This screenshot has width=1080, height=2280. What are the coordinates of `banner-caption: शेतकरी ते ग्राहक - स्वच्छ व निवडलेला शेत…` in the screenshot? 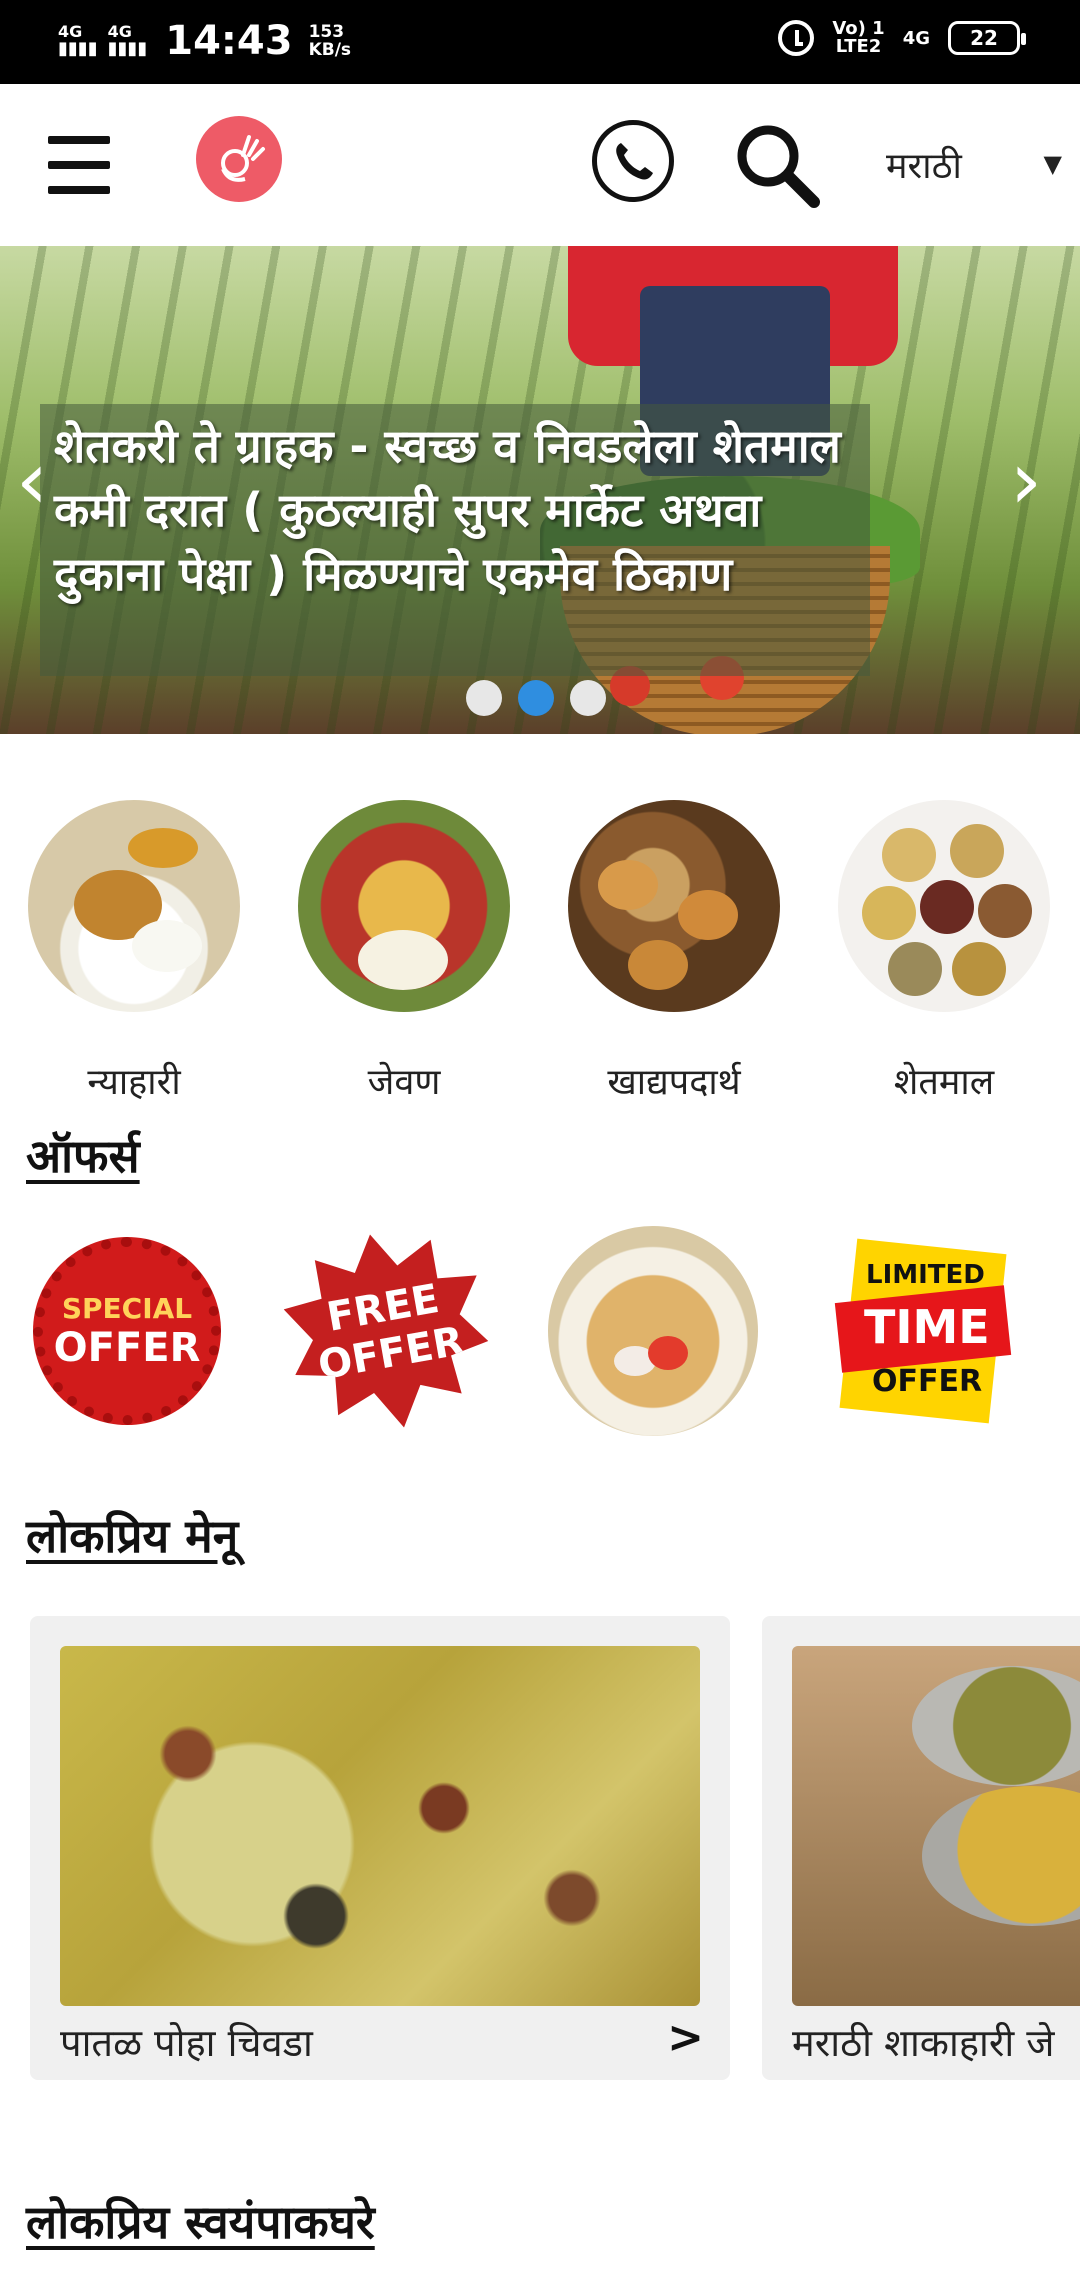 It's located at (455, 540).